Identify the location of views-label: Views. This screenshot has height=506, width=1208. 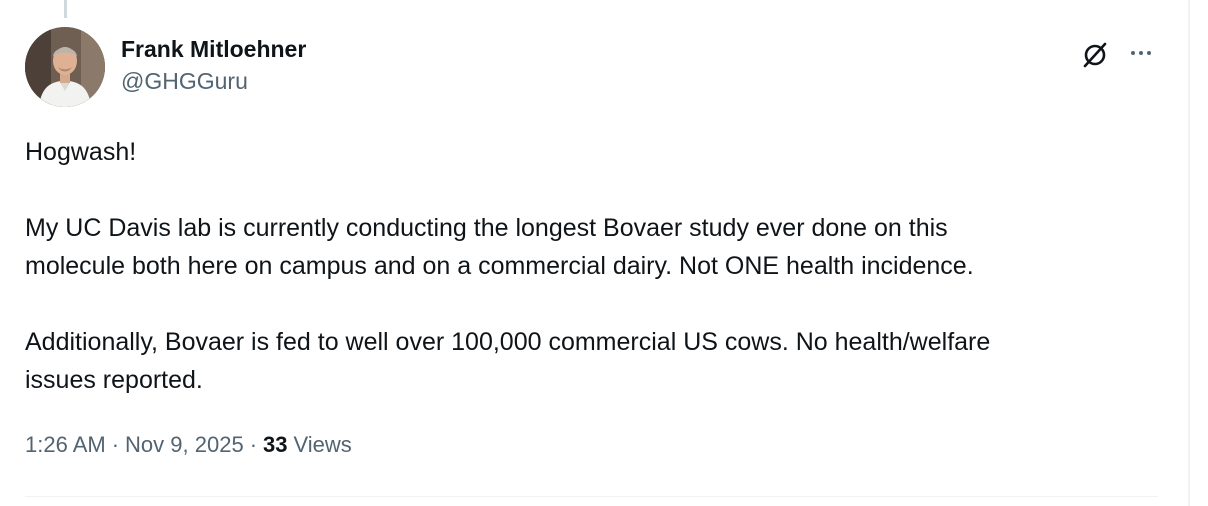
(323, 445).